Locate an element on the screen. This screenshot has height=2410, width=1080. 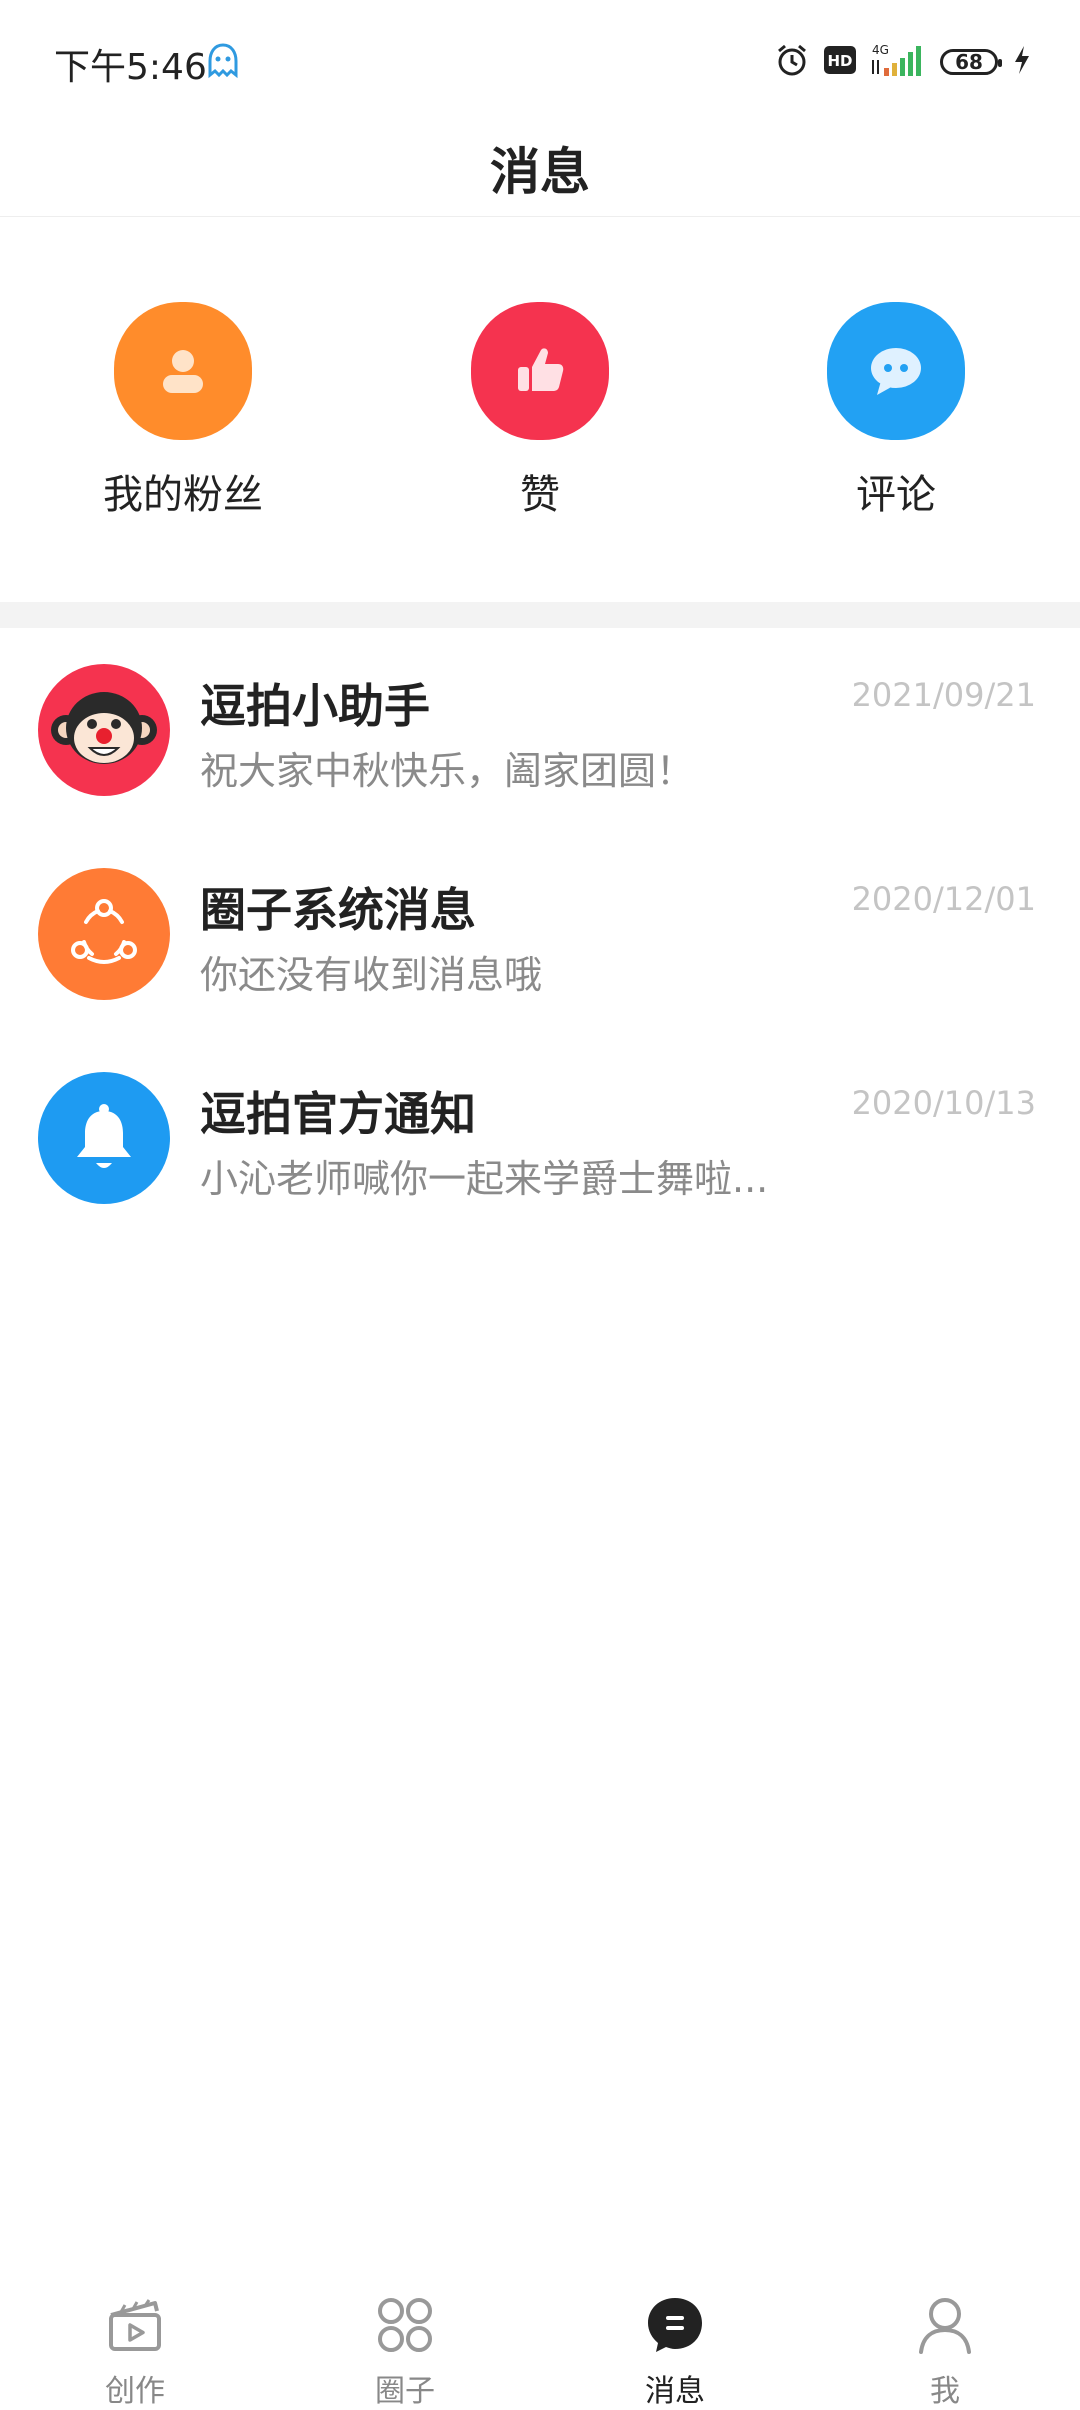
svg-text: HD is located at coordinates (839, 61).